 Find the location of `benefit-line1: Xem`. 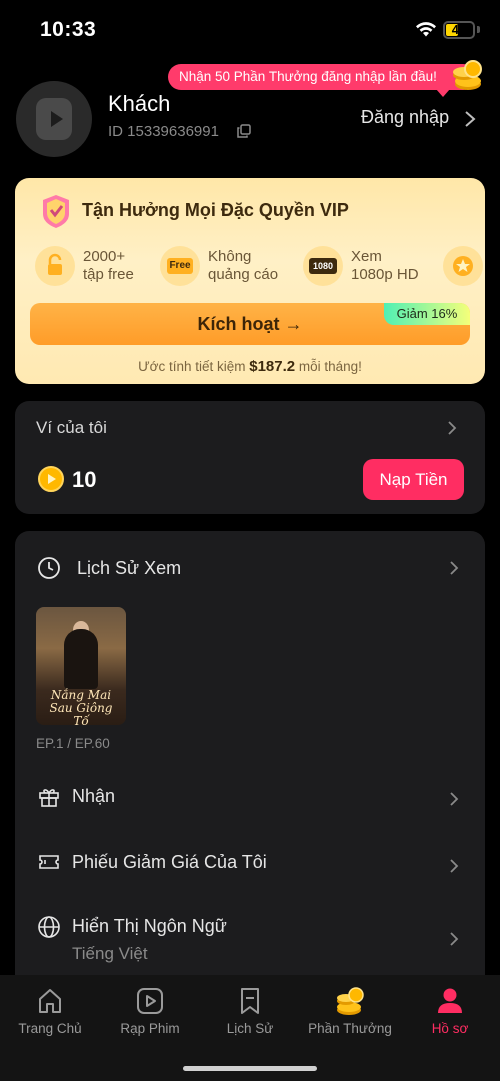

benefit-line1: Xem is located at coordinates (366, 256).